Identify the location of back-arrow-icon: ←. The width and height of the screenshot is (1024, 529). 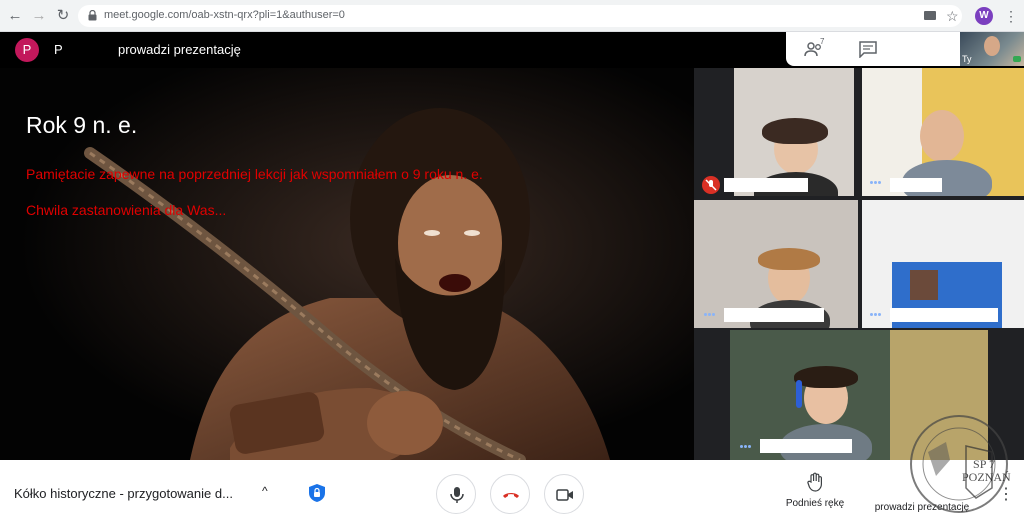
(15, 16).